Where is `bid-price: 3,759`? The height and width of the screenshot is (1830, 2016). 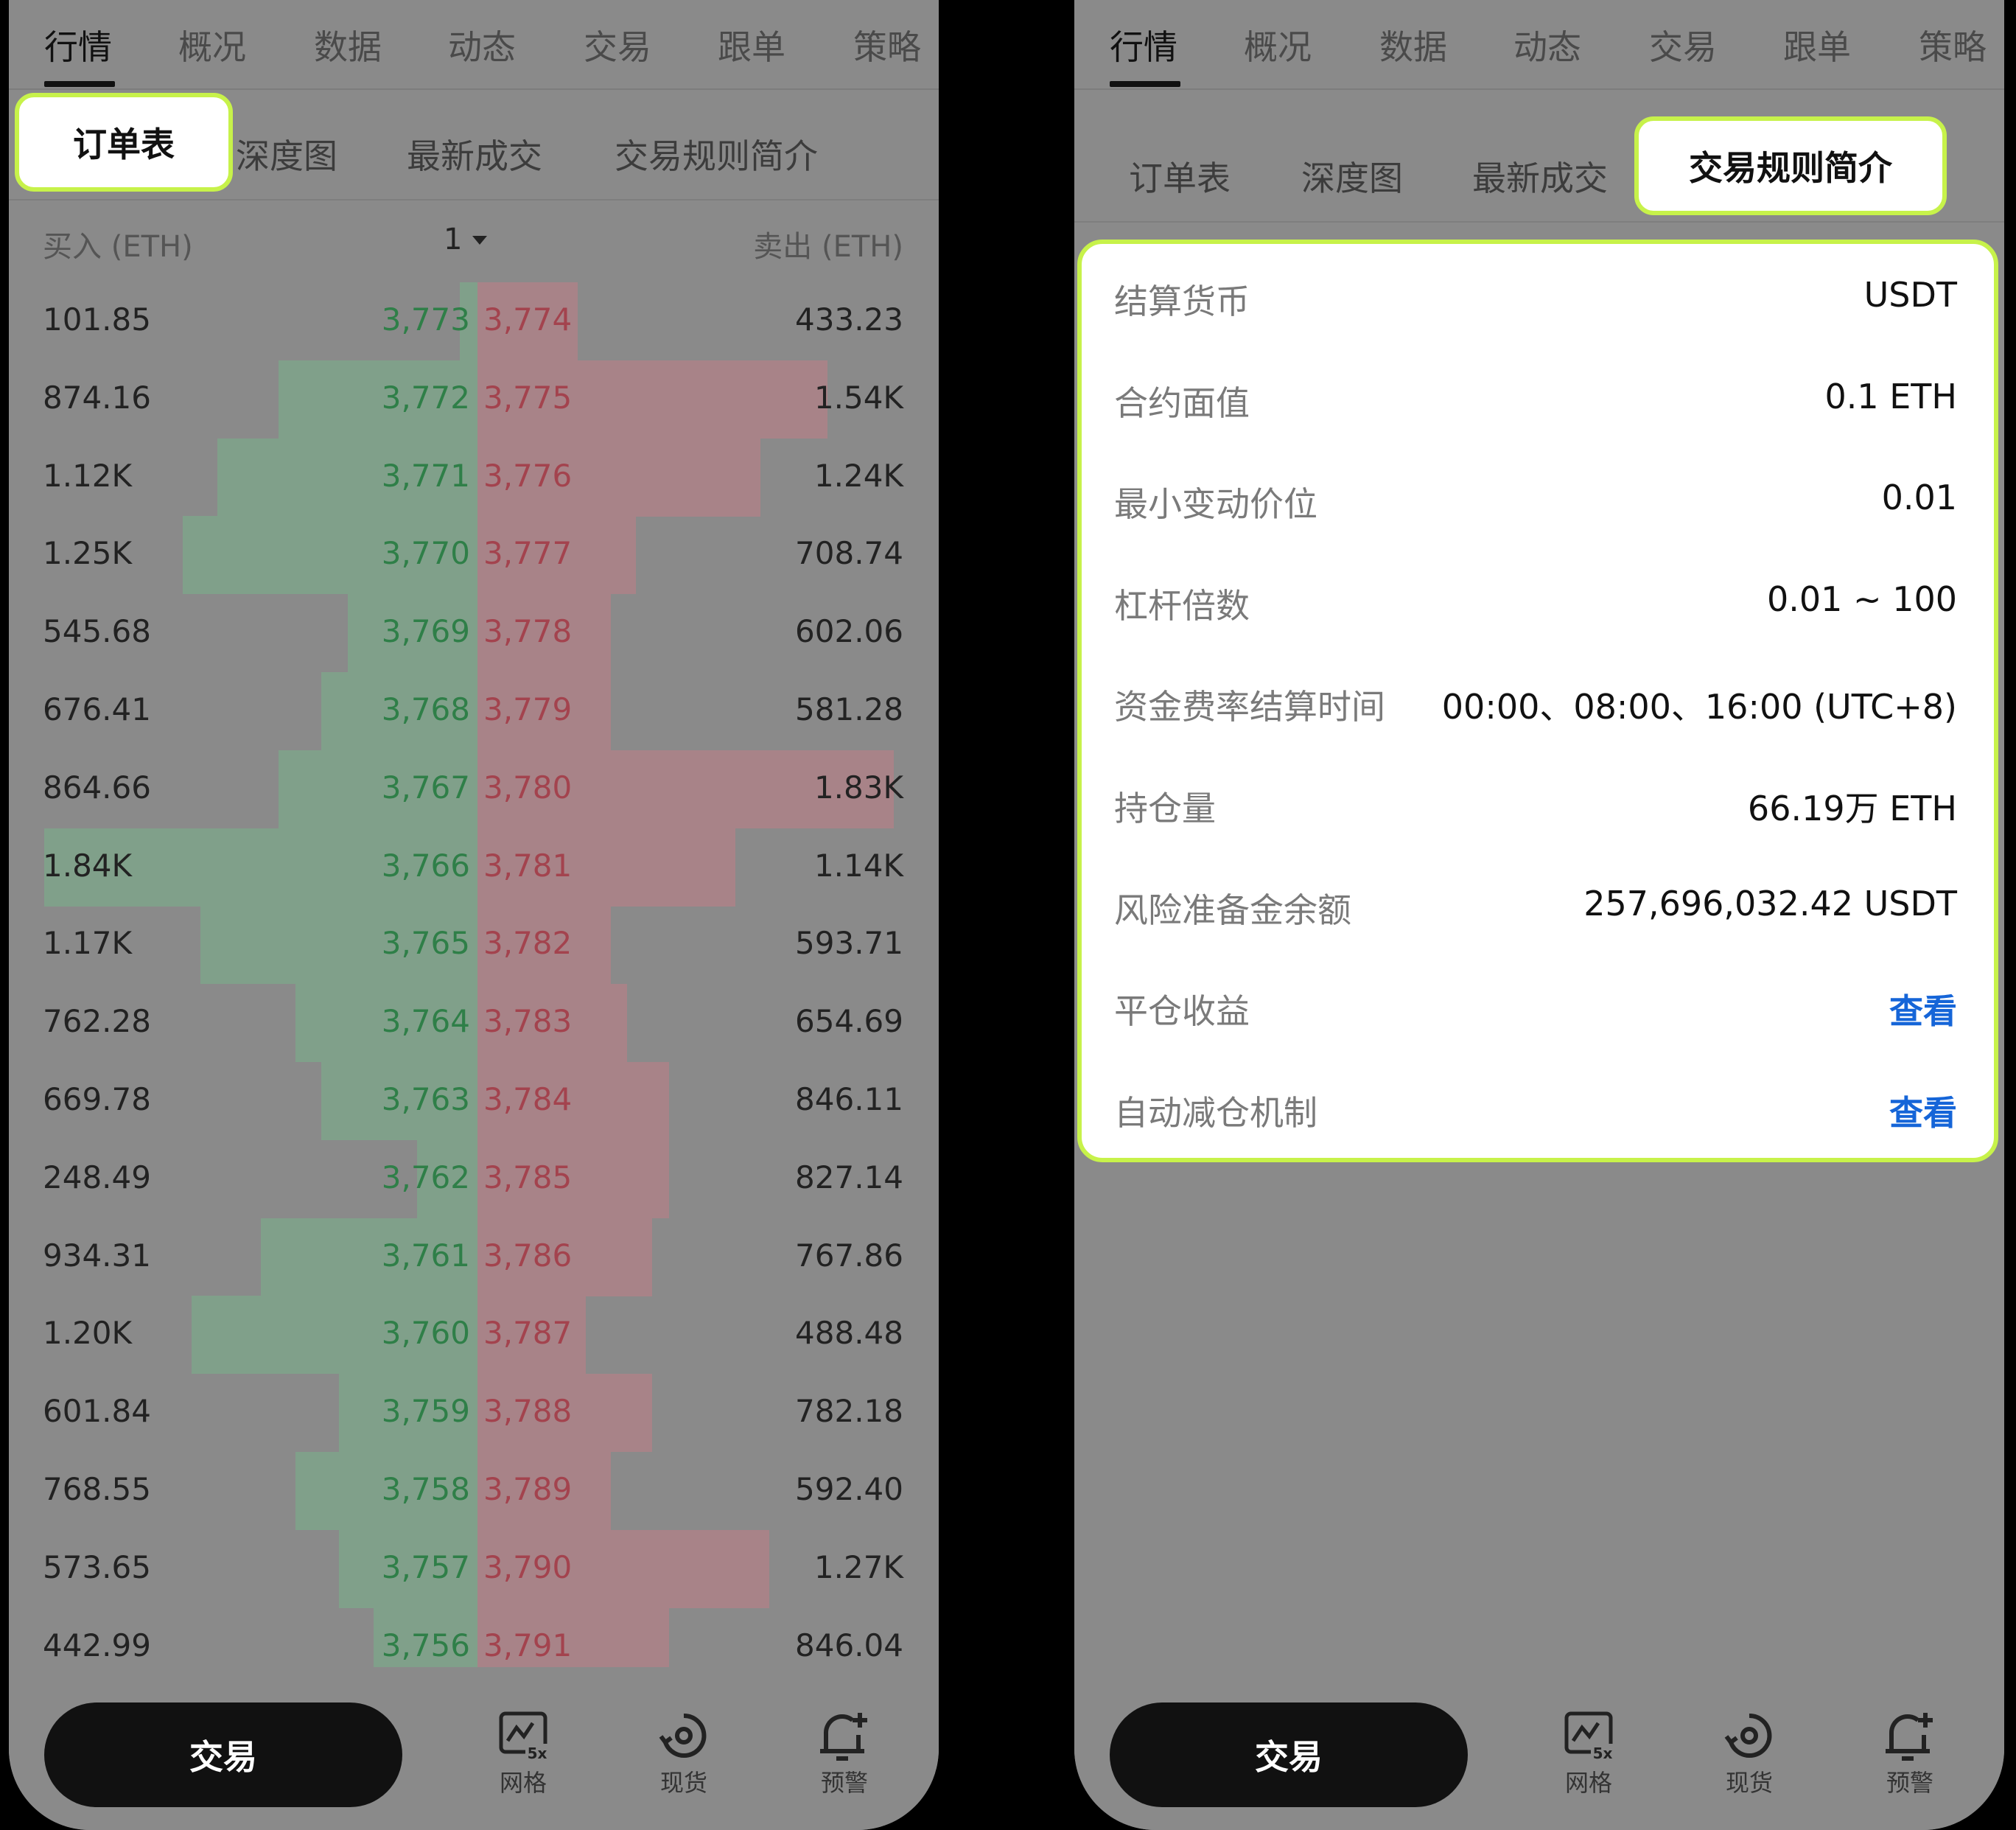
bid-price: 3,759 is located at coordinates (425, 1411).